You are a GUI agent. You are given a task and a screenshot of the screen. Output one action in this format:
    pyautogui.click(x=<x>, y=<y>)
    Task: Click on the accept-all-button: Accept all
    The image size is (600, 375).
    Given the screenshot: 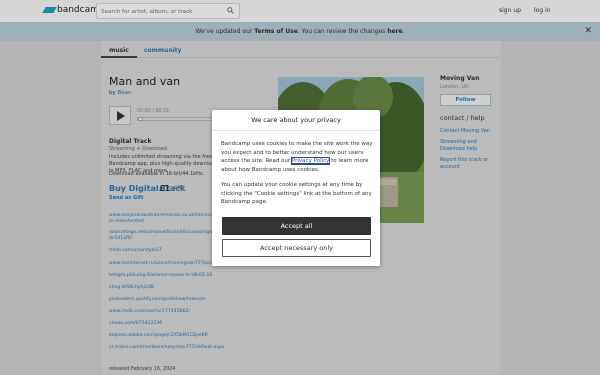 What is the action you would take?
    pyautogui.click(x=296, y=226)
    